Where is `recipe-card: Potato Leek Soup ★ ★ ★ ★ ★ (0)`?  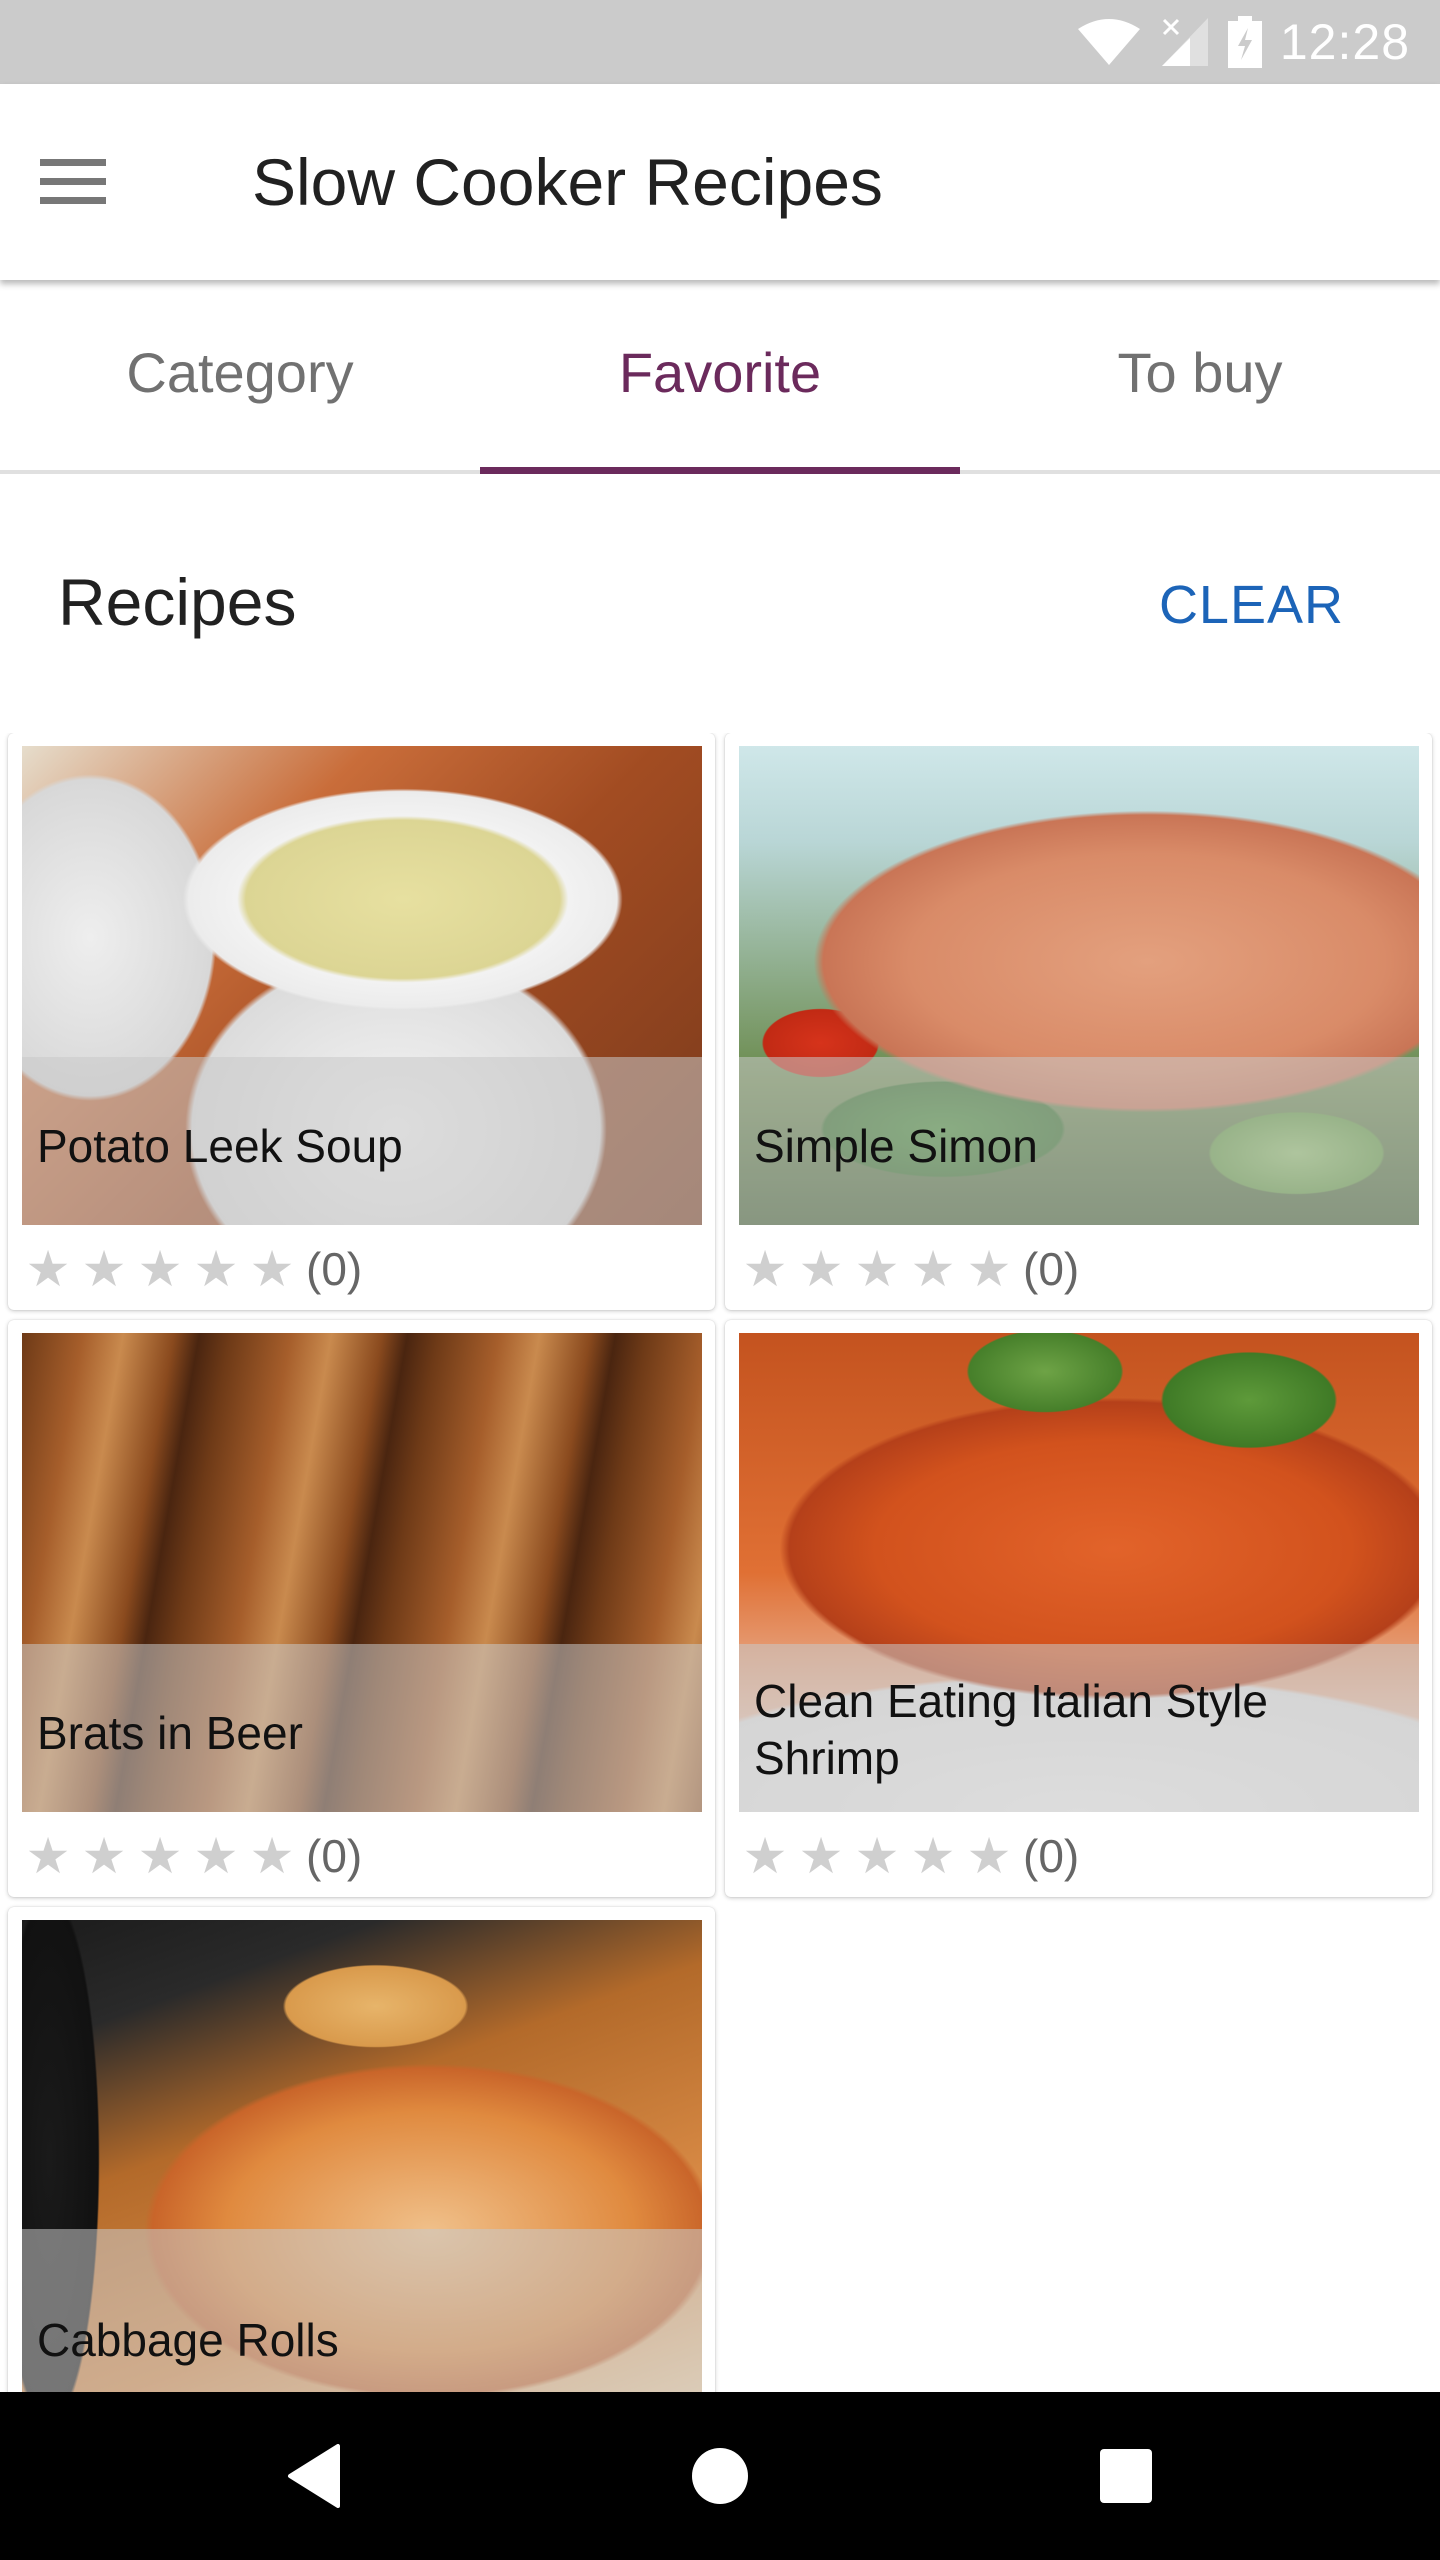 recipe-card: Potato Leek Soup ★ ★ ★ ★ ★ (0) is located at coordinates (361, 1021).